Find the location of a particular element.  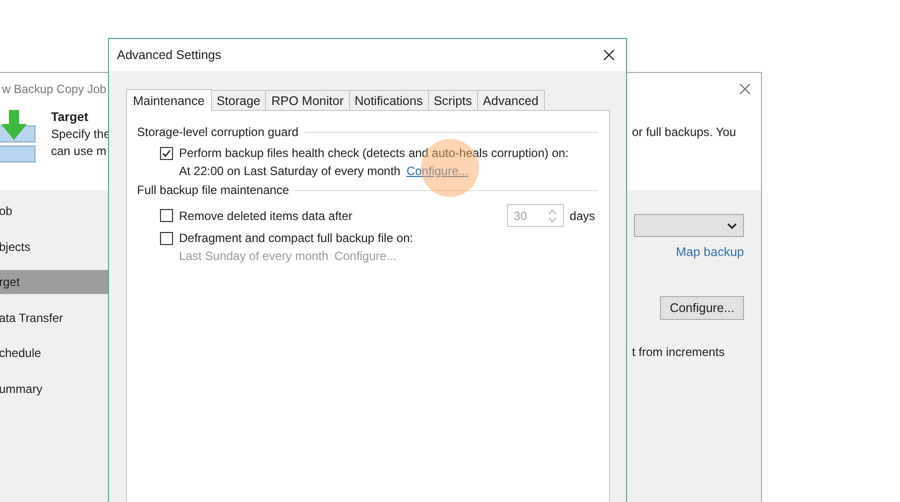

schedule-text: Last Sunday of every month is located at coordinates (253, 256).